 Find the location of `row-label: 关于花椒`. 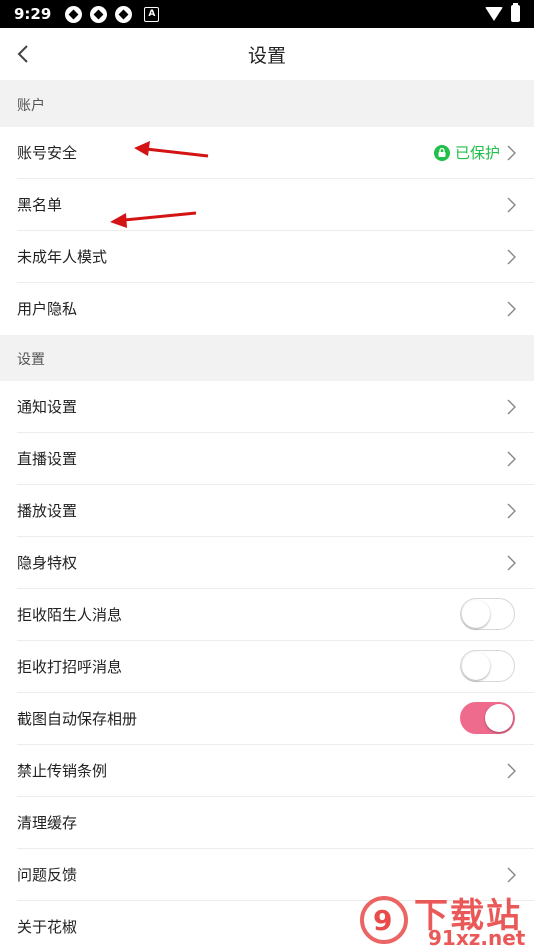

row-label: 关于花椒 is located at coordinates (47, 927).